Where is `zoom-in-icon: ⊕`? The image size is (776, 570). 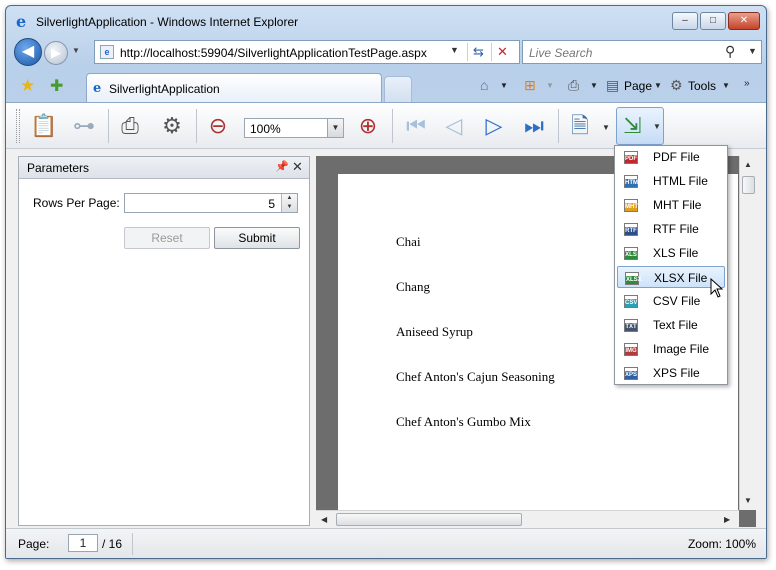
zoom-in-icon: ⊕ is located at coordinates (368, 126).